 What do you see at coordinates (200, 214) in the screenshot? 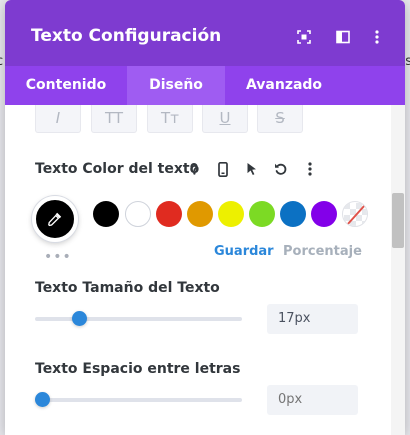
I see `swatch-orange` at bounding box center [200, 214].